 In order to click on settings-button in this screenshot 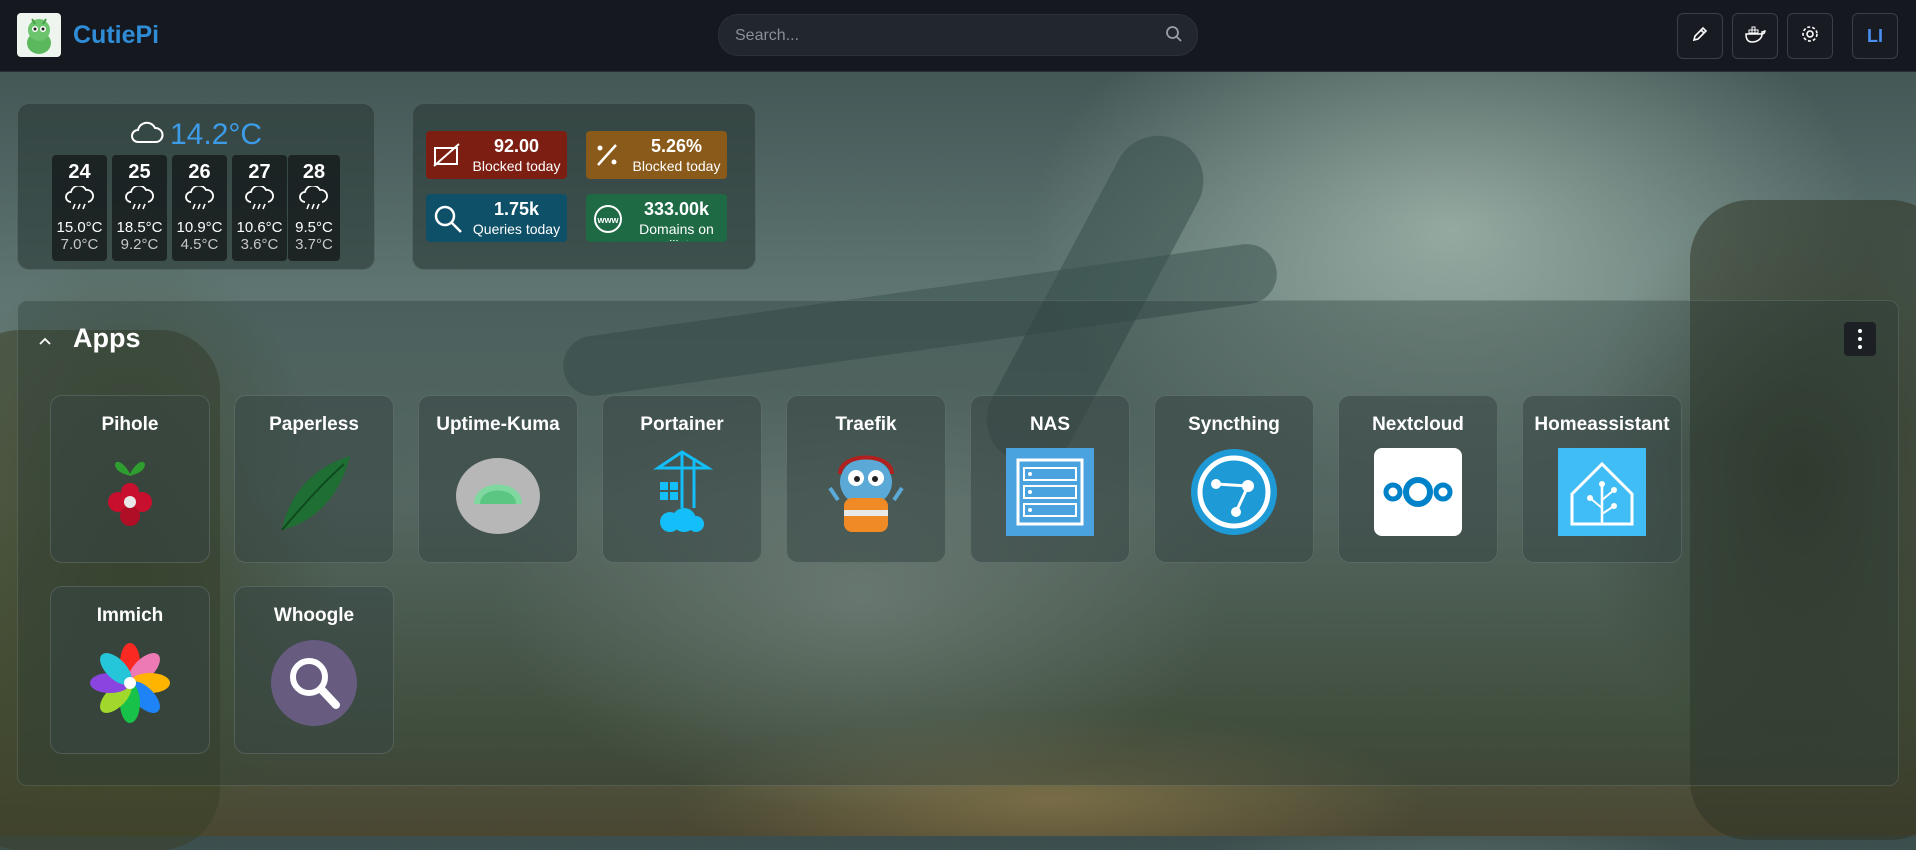, I will do `click(1810, 36)`.